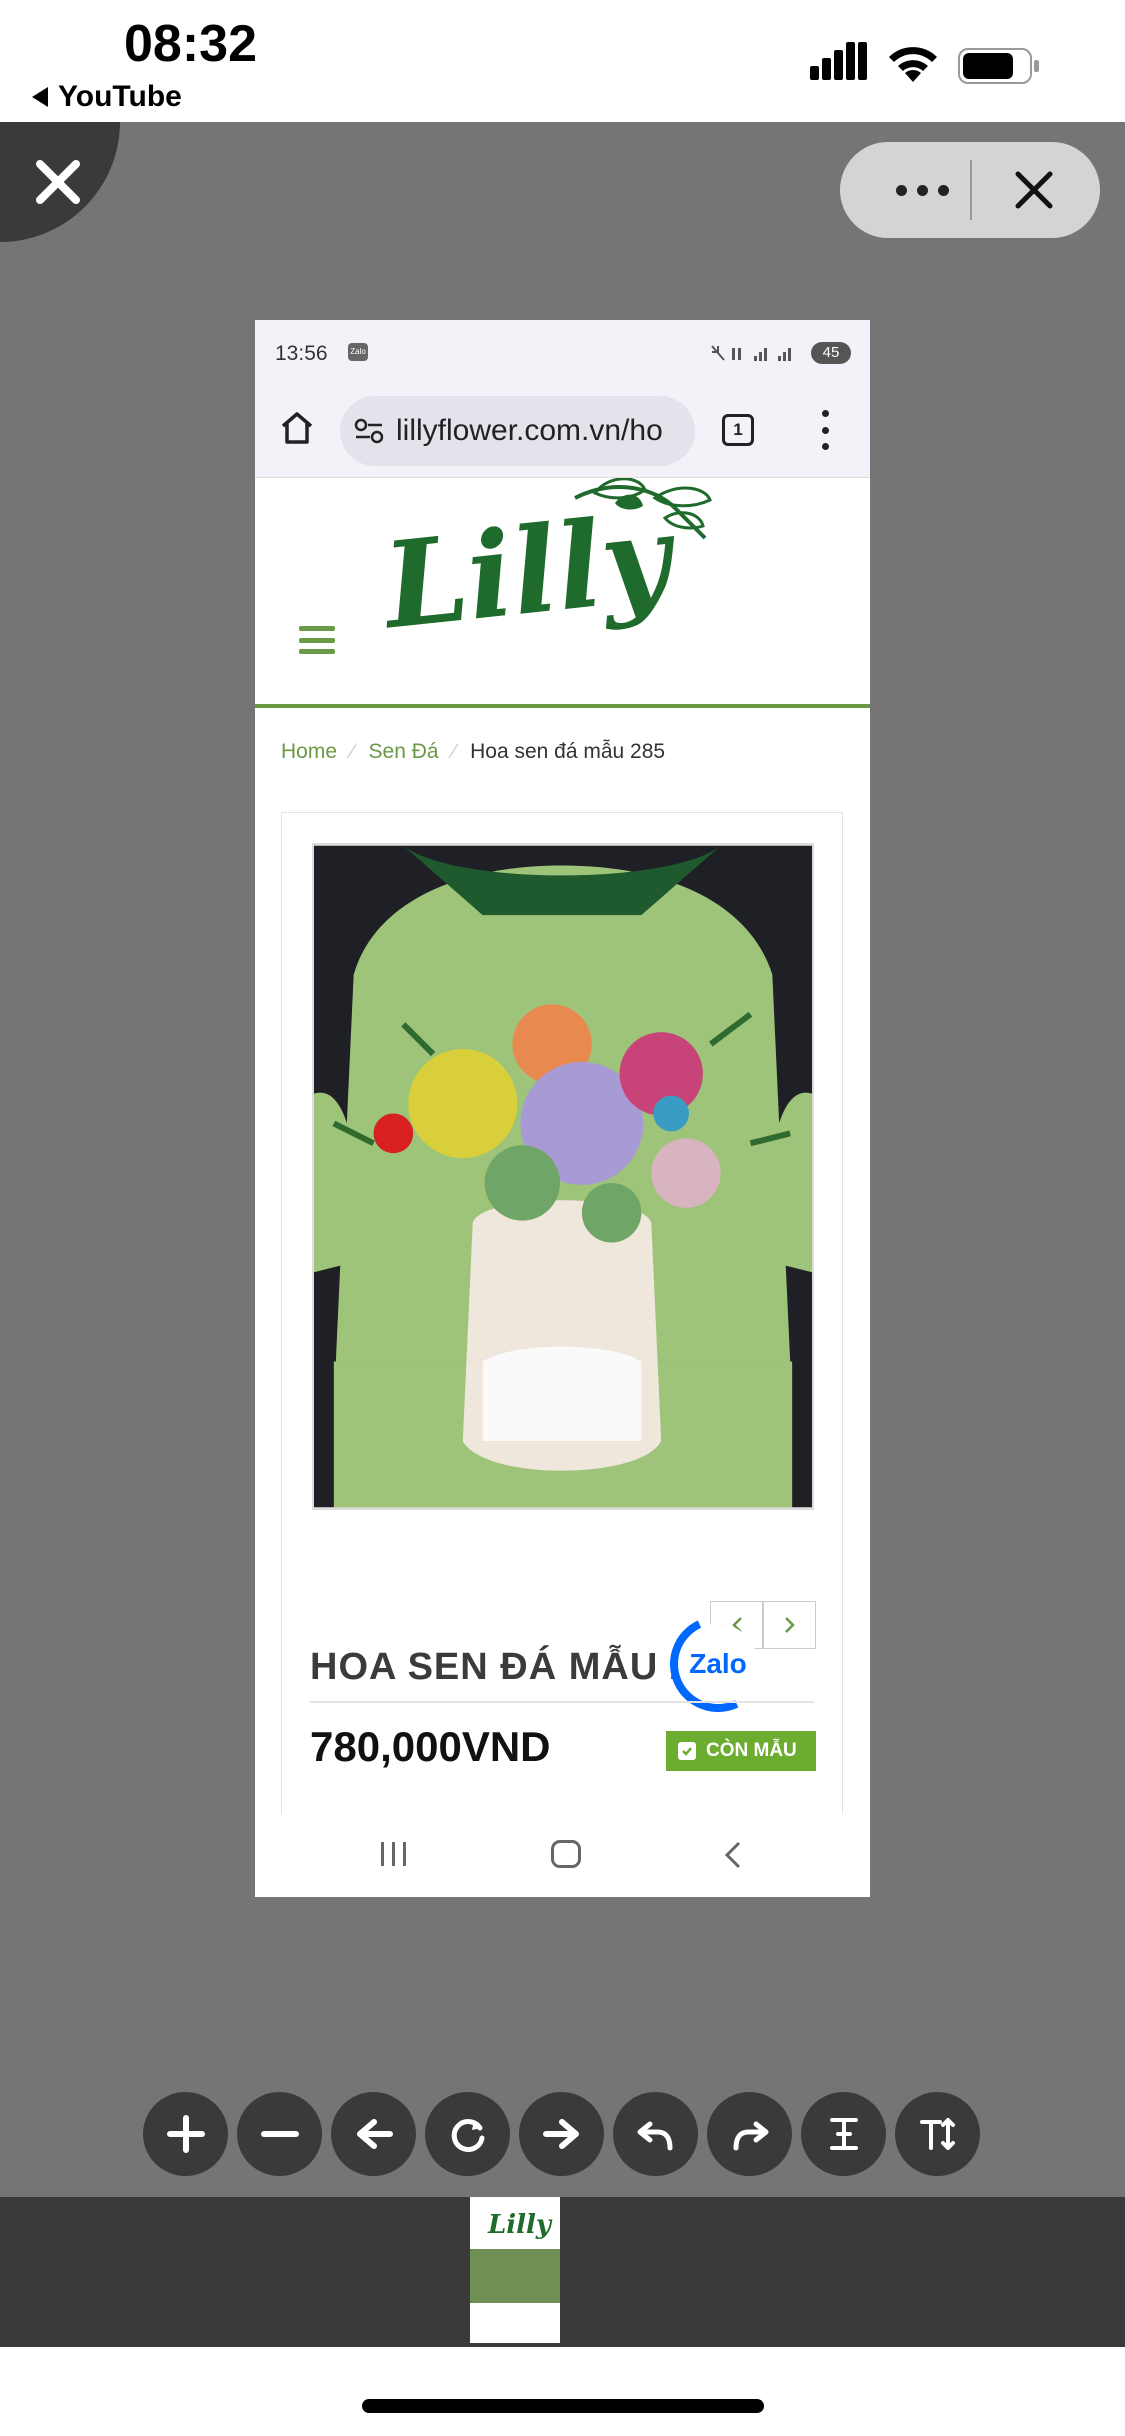 Image resolution: width=1125 pixels, height=2436 pixels. I want to click on zalo-label: Zalo, so click(718, 1664).